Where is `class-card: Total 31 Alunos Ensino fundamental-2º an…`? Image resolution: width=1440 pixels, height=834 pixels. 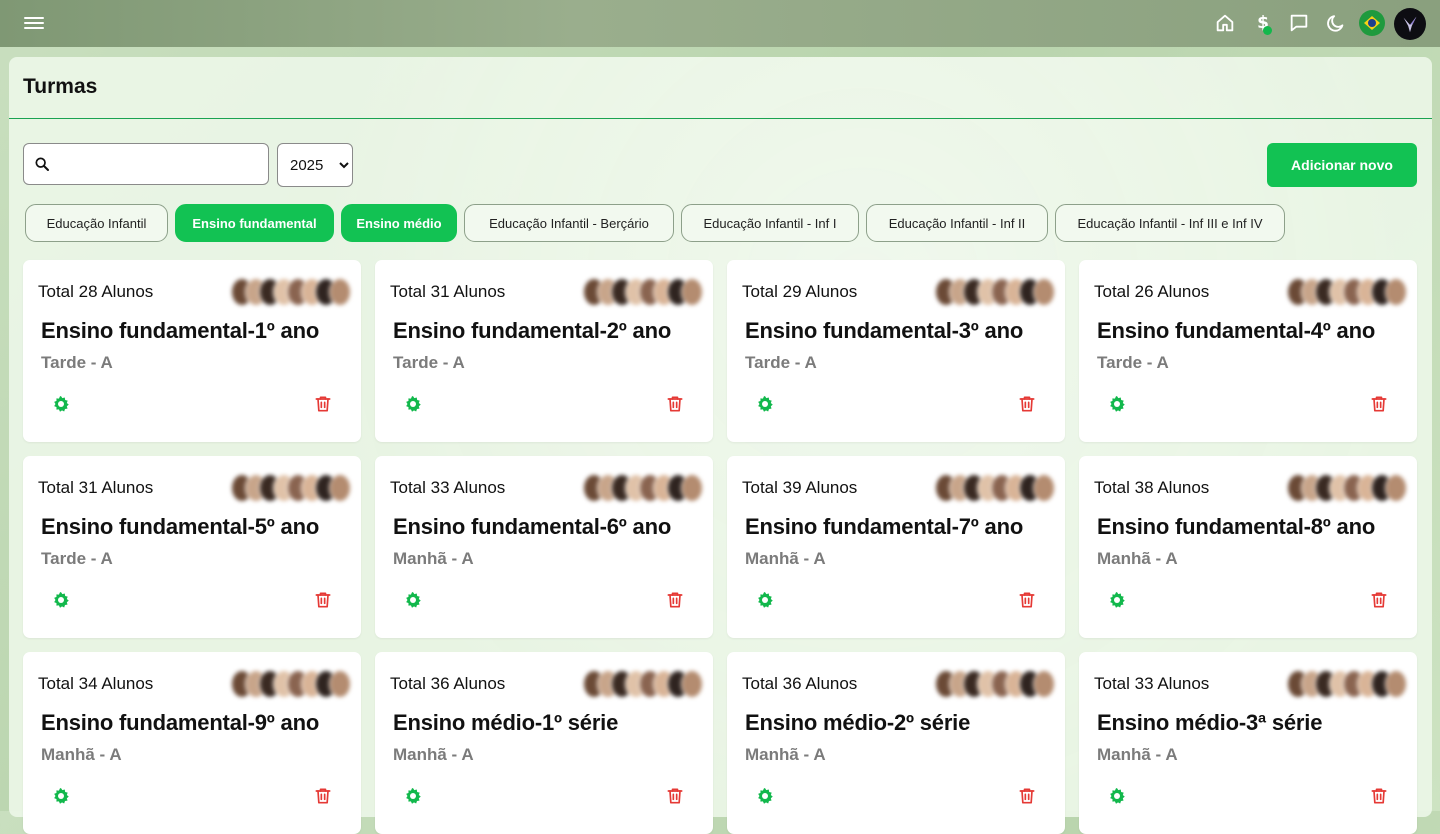 class-card: Total 31 Alunos Ensino fundamental-2º an… is located at coordinates (544, 351).